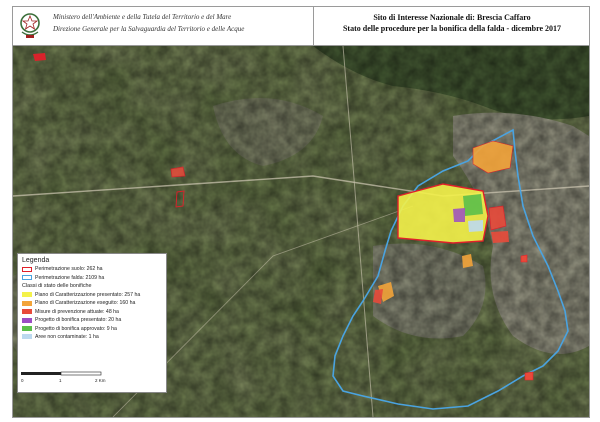  Describe the element at coordinates (69, 269) in the screenshot. I see `legend-label-soil-perimeter: Perimetrazione suolo: 262 ha` at that location.